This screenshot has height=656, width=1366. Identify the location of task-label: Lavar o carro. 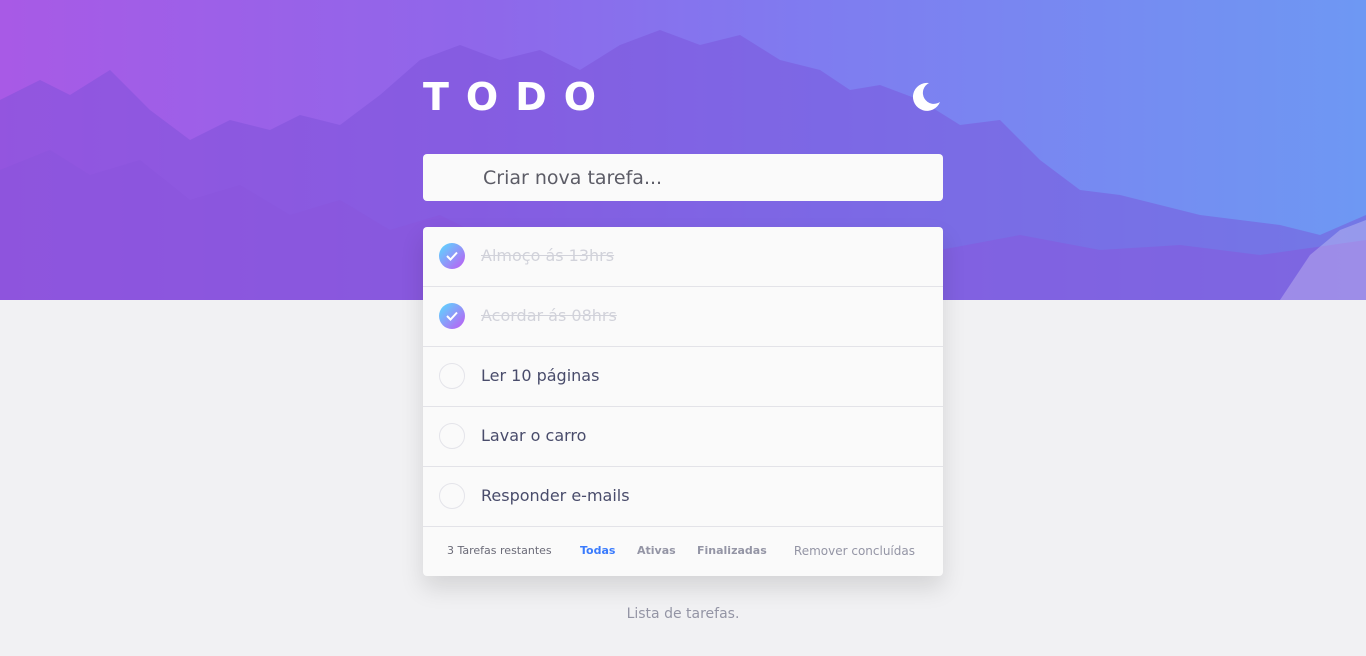
(533, 436).